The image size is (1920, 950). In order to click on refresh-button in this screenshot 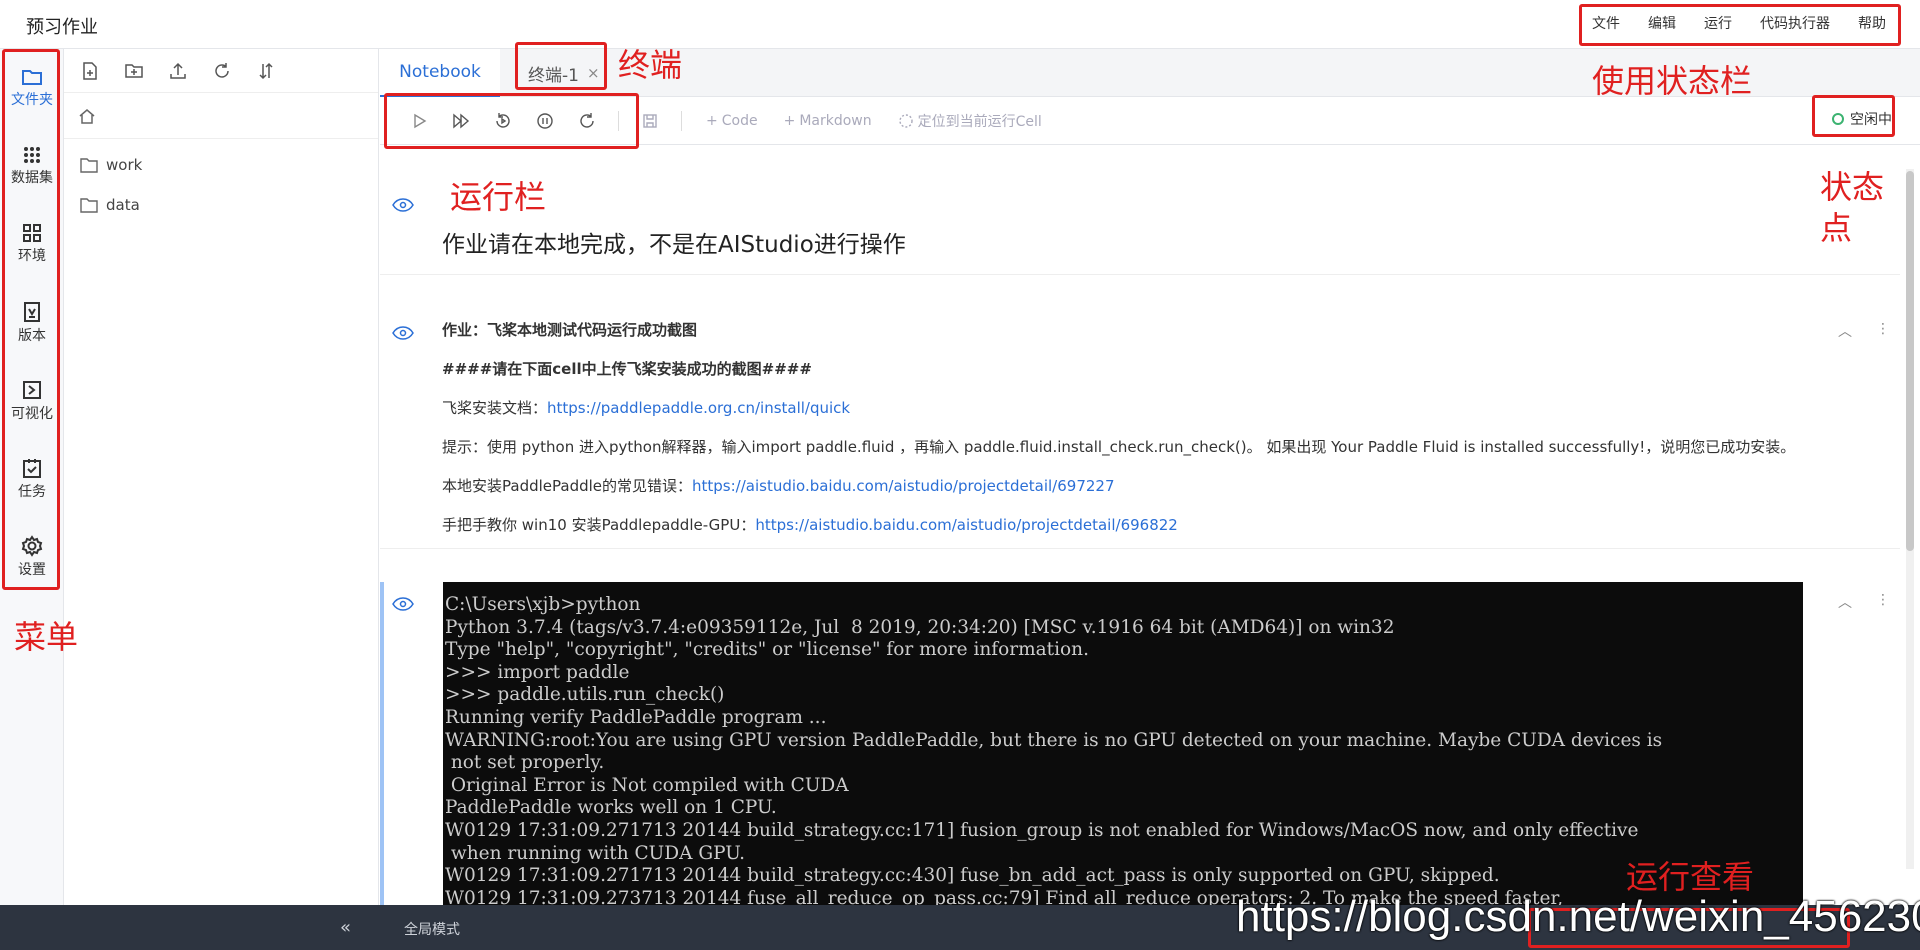, I will do `click(222, 71)`.